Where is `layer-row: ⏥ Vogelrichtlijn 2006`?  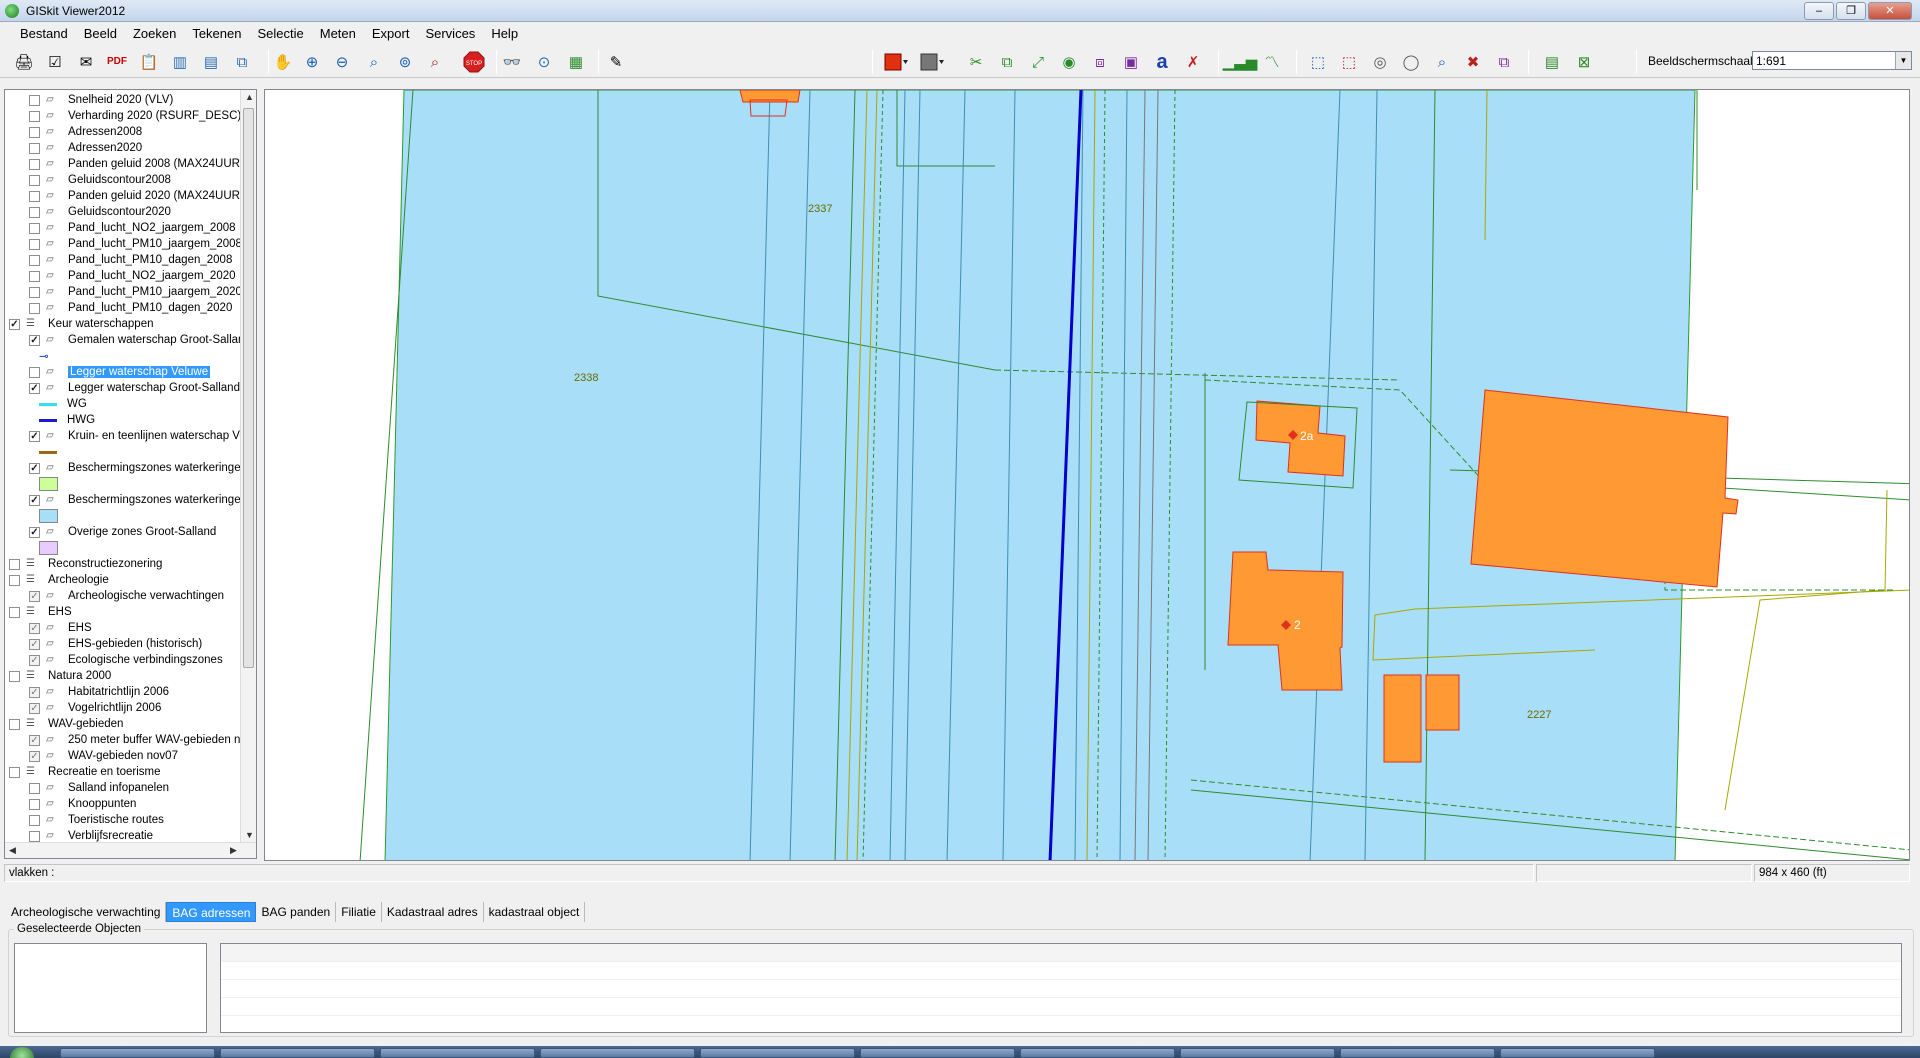
layer-row: ⏥ Vogelrichtlijn 2006 is located at coordinates (95, 708).